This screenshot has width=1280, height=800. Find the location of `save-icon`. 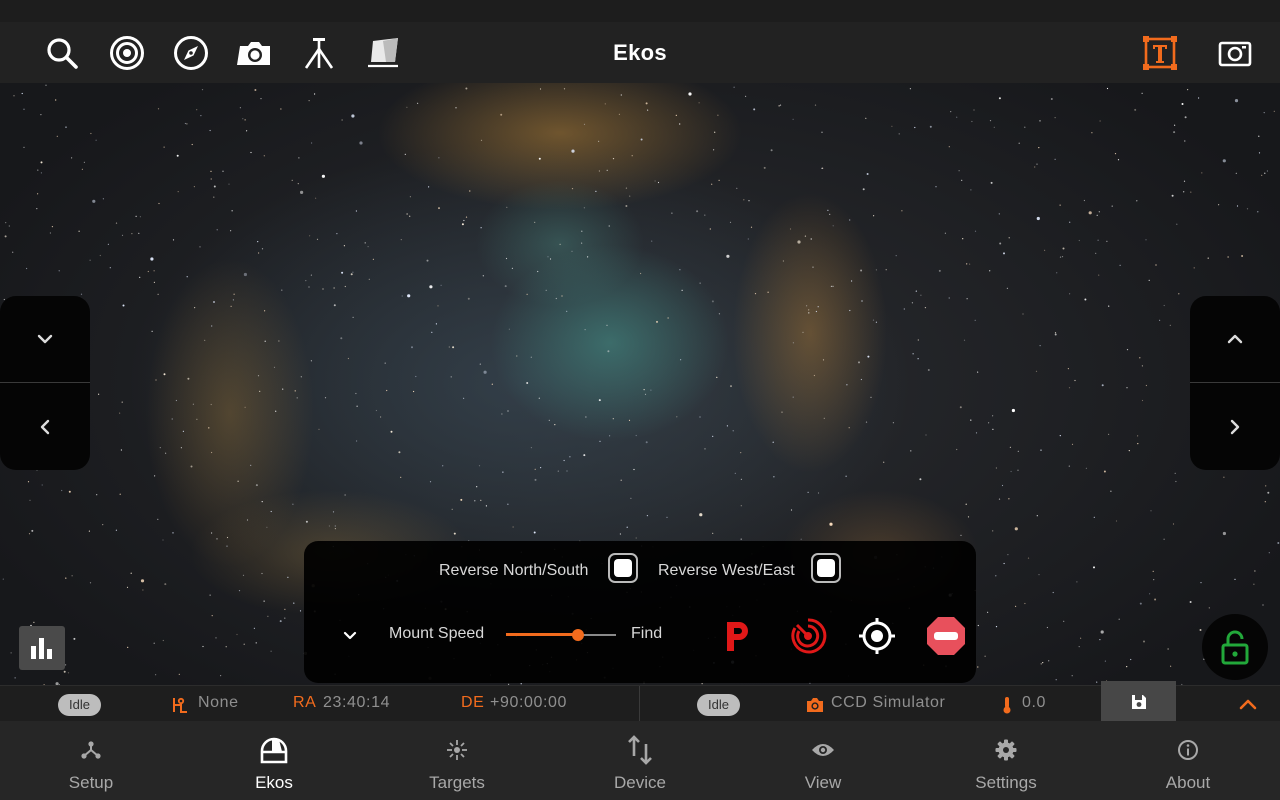

save-icon is located at coordinates (1138, 701).